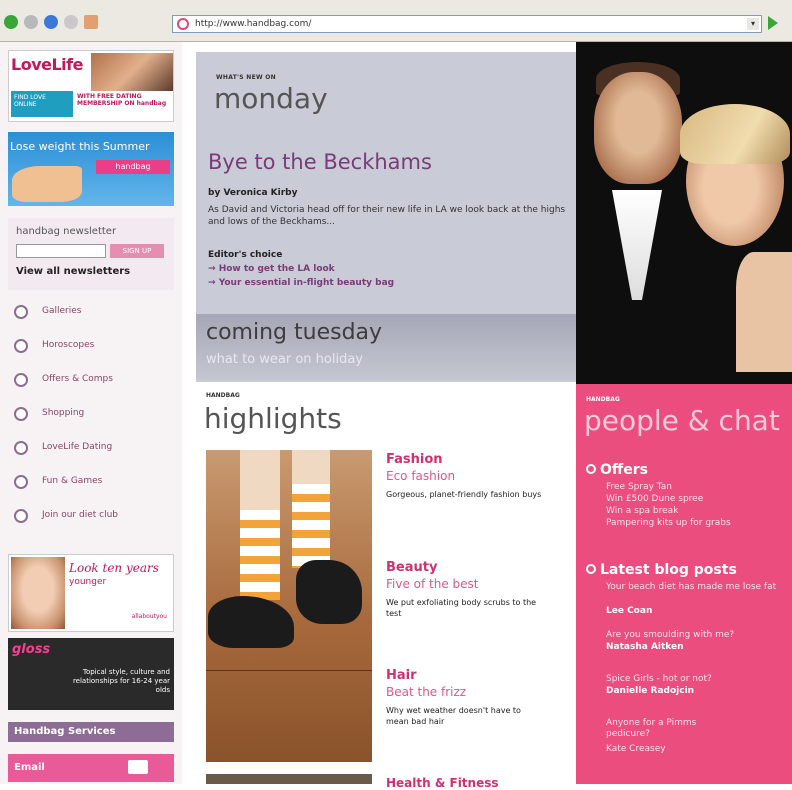 The width and height of the screenshot is (792, 790). Describe the element at coordinates (661, 729) in the screenshot. I see `blog-post-link: Anyone for a Pimms pedicure?` at that location.